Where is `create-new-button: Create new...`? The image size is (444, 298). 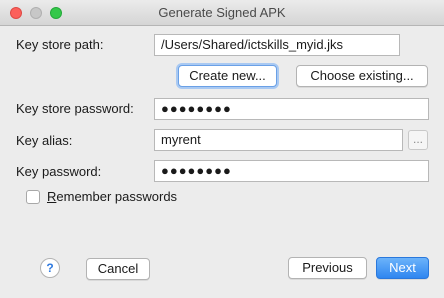 create-new-button: Create new... is located at coordinates (227, 76).